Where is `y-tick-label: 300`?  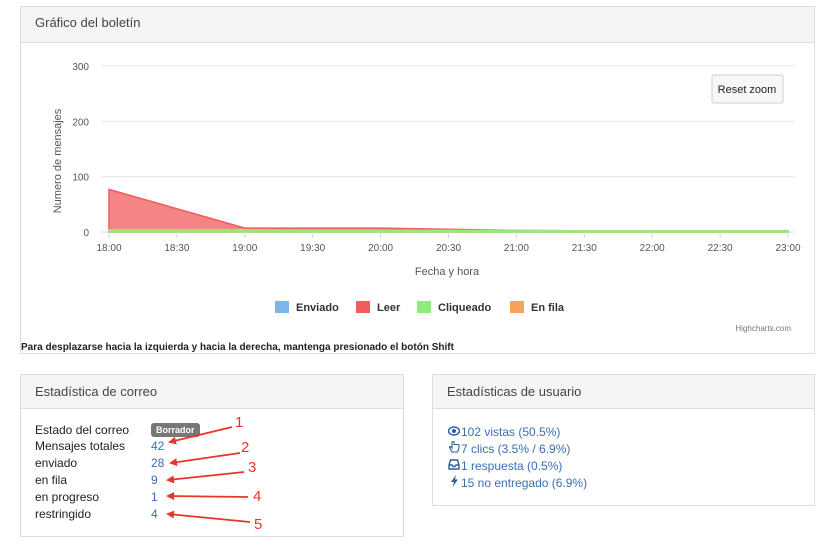
y-tick-label: 300 is located at coordinates (80, 67).